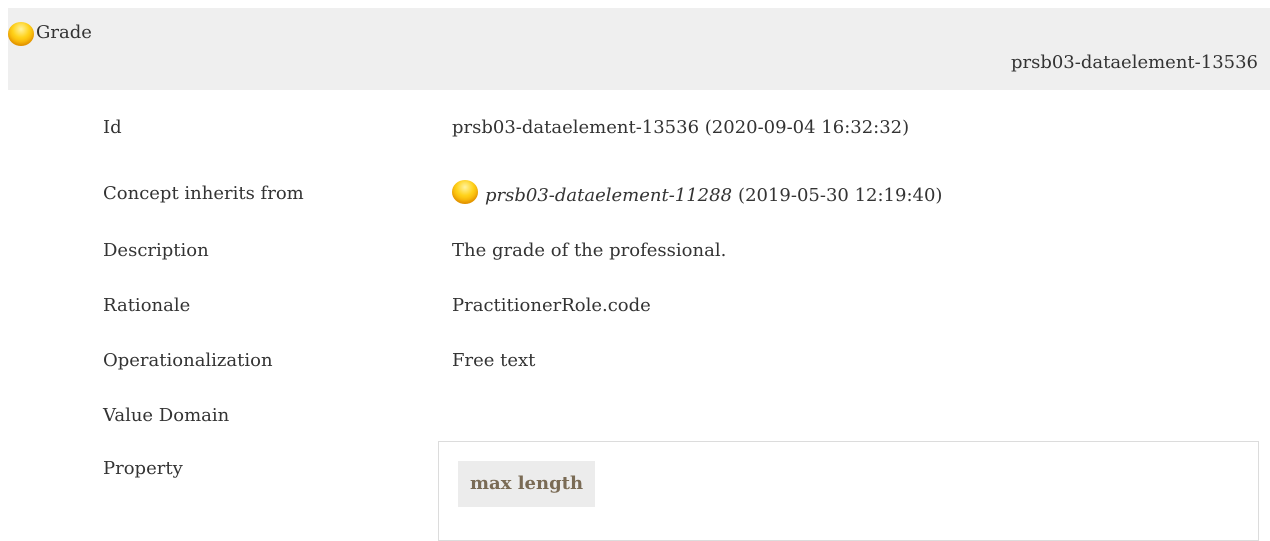  I want to click on inherited-concept-link: prsb03-dataelement-11288, so click(608, 195).